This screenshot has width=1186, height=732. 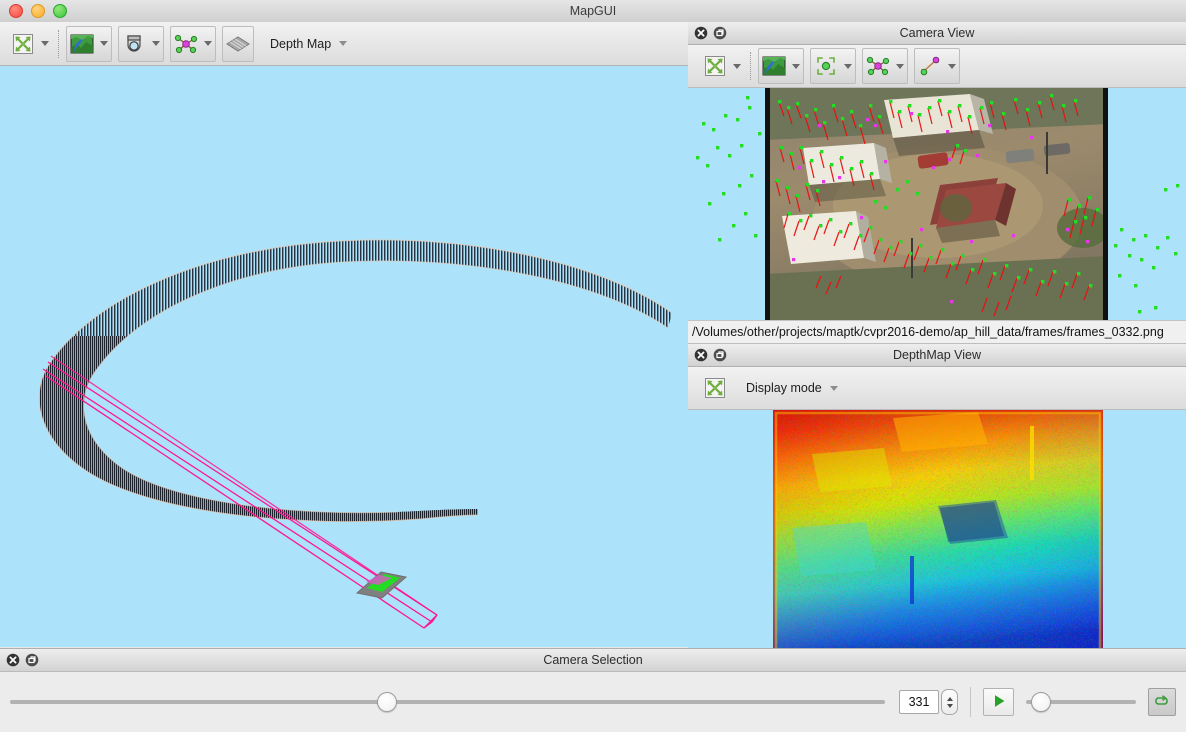 What do you see at coordinates (848, 66) in the screenshot?
I see `show-feature-points-dropdown` at bounding box center [848, 66].